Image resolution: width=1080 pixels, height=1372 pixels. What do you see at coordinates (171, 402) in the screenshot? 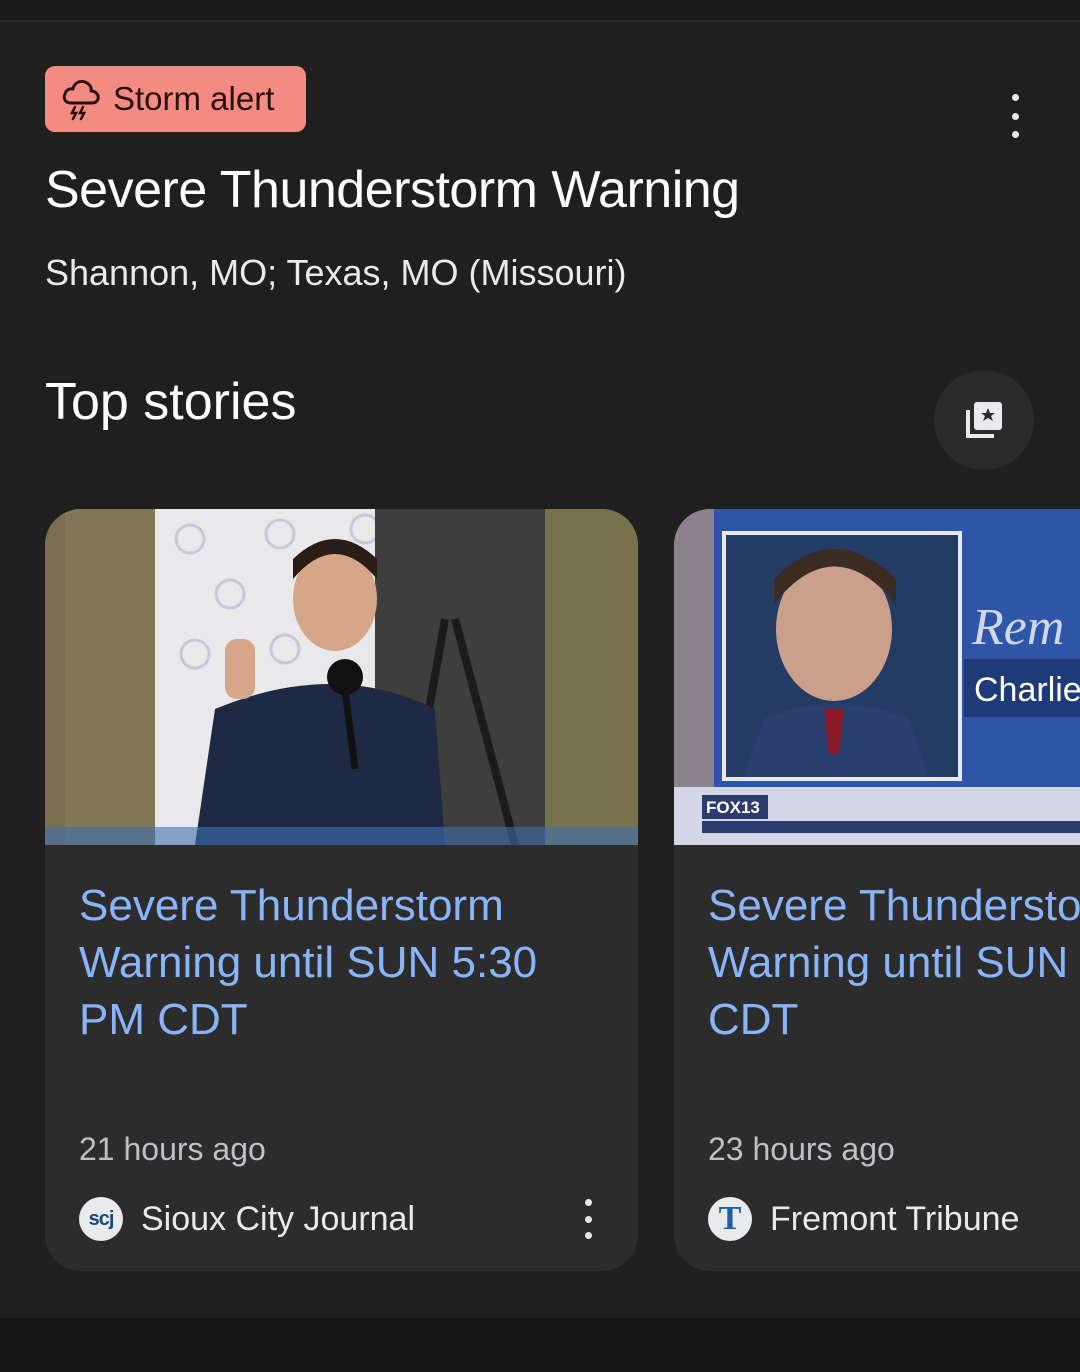
I see `top-stories-heading: Top stories` at bounding box center [171, 402].